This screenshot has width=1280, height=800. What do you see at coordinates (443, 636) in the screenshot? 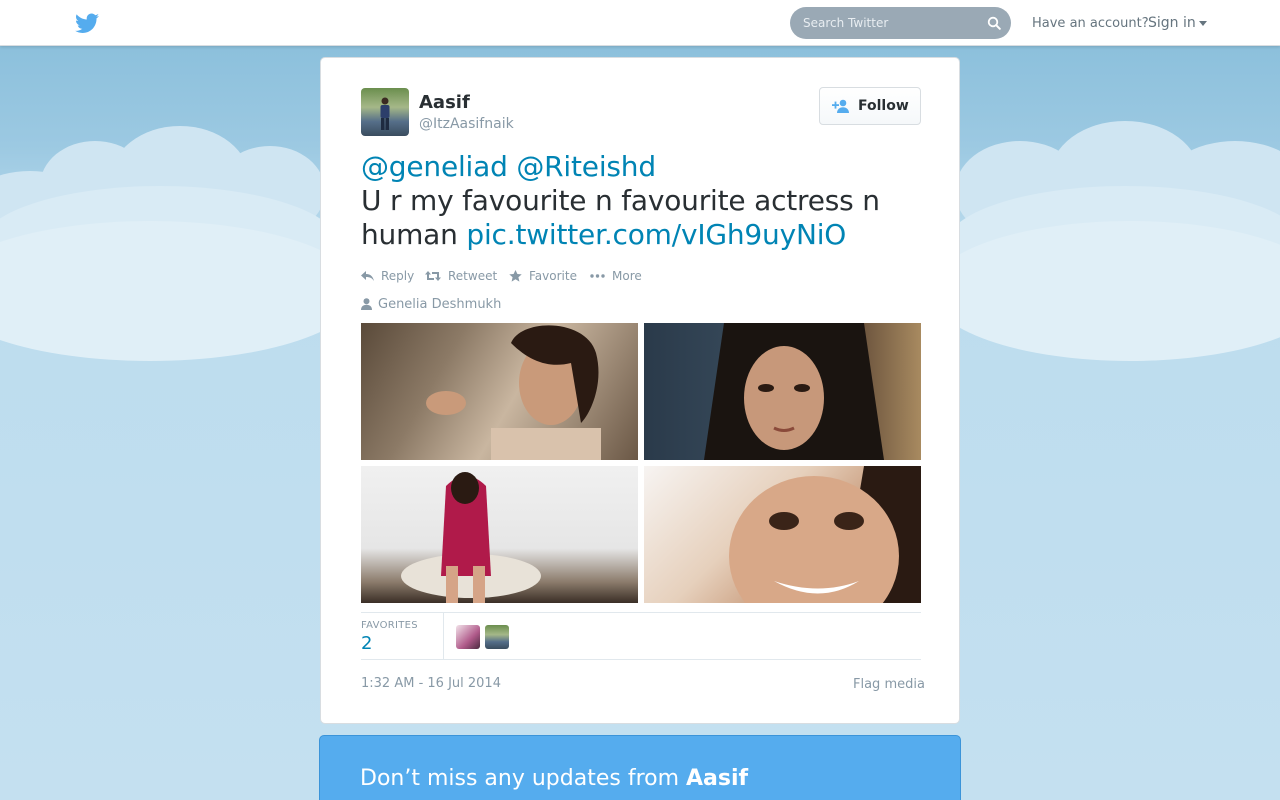
I see `stats-divider` at bounding box center [443, 636].